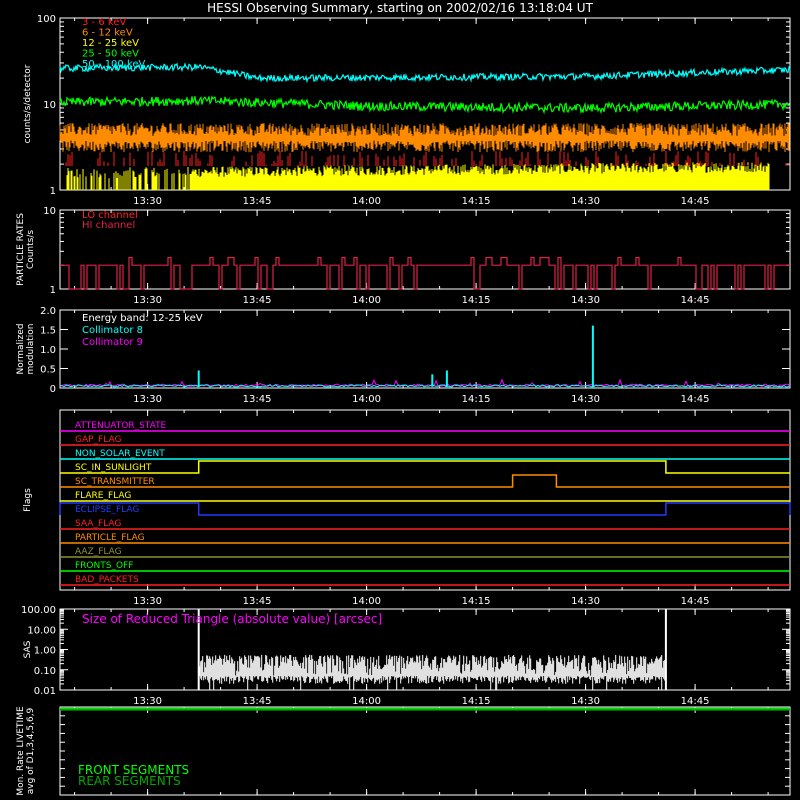 The height and width of the screenshot is (800, 800). What do you see at coordinates (104, 566) in the screenshot?
I see `flag-label: FRONTS_OFF` at bounding box center [104, 566].